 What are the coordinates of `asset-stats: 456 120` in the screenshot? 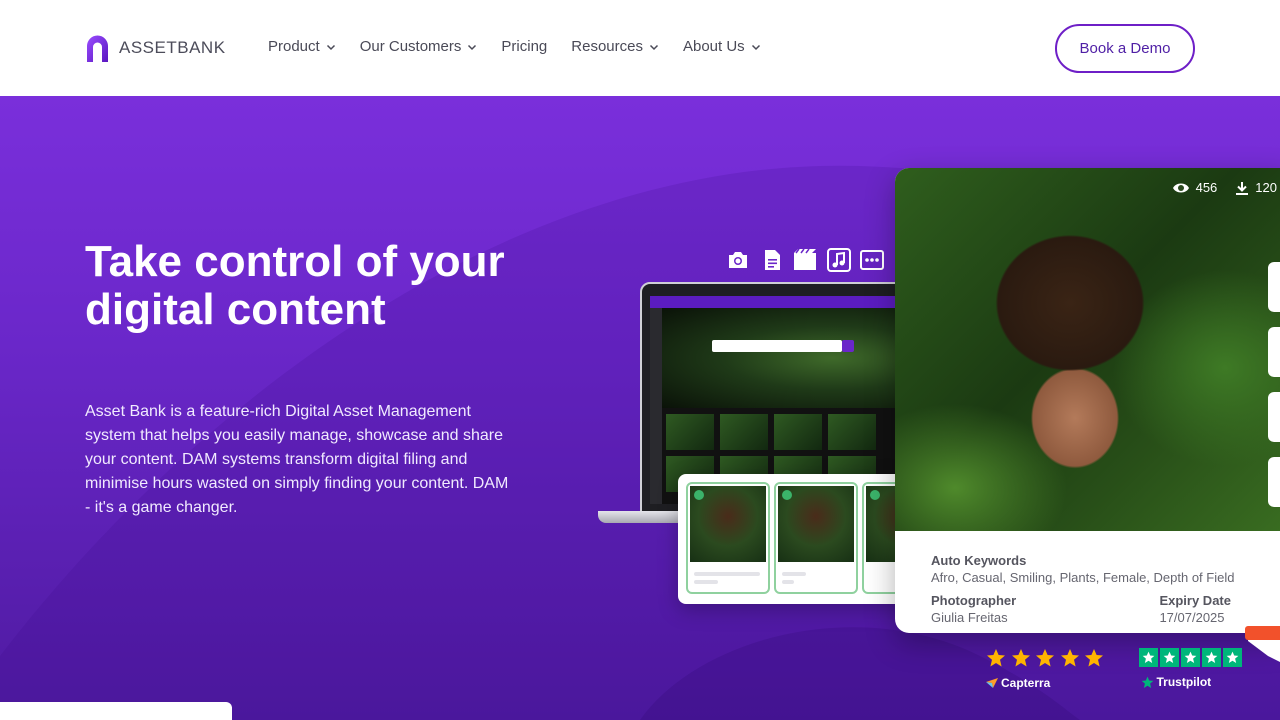 It's located at (1226, 187).